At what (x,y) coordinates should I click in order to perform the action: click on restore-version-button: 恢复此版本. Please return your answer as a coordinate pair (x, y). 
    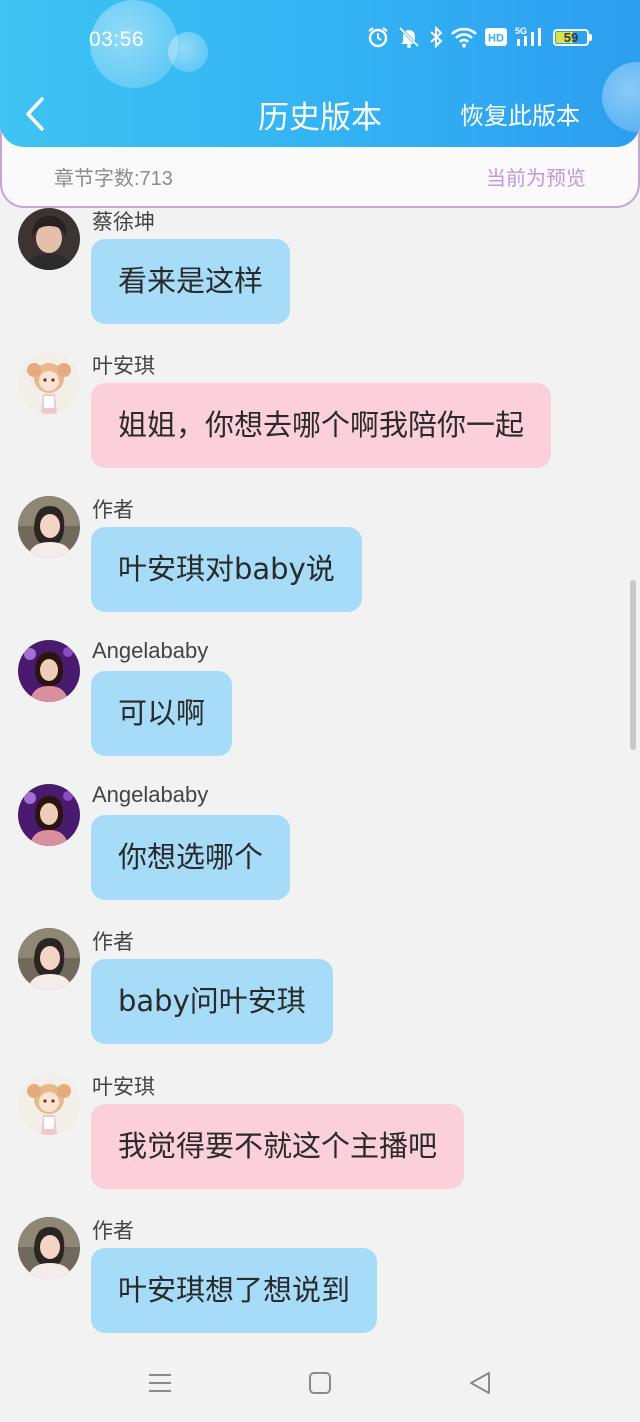
    Looking at the image, I should click on (520, 113).